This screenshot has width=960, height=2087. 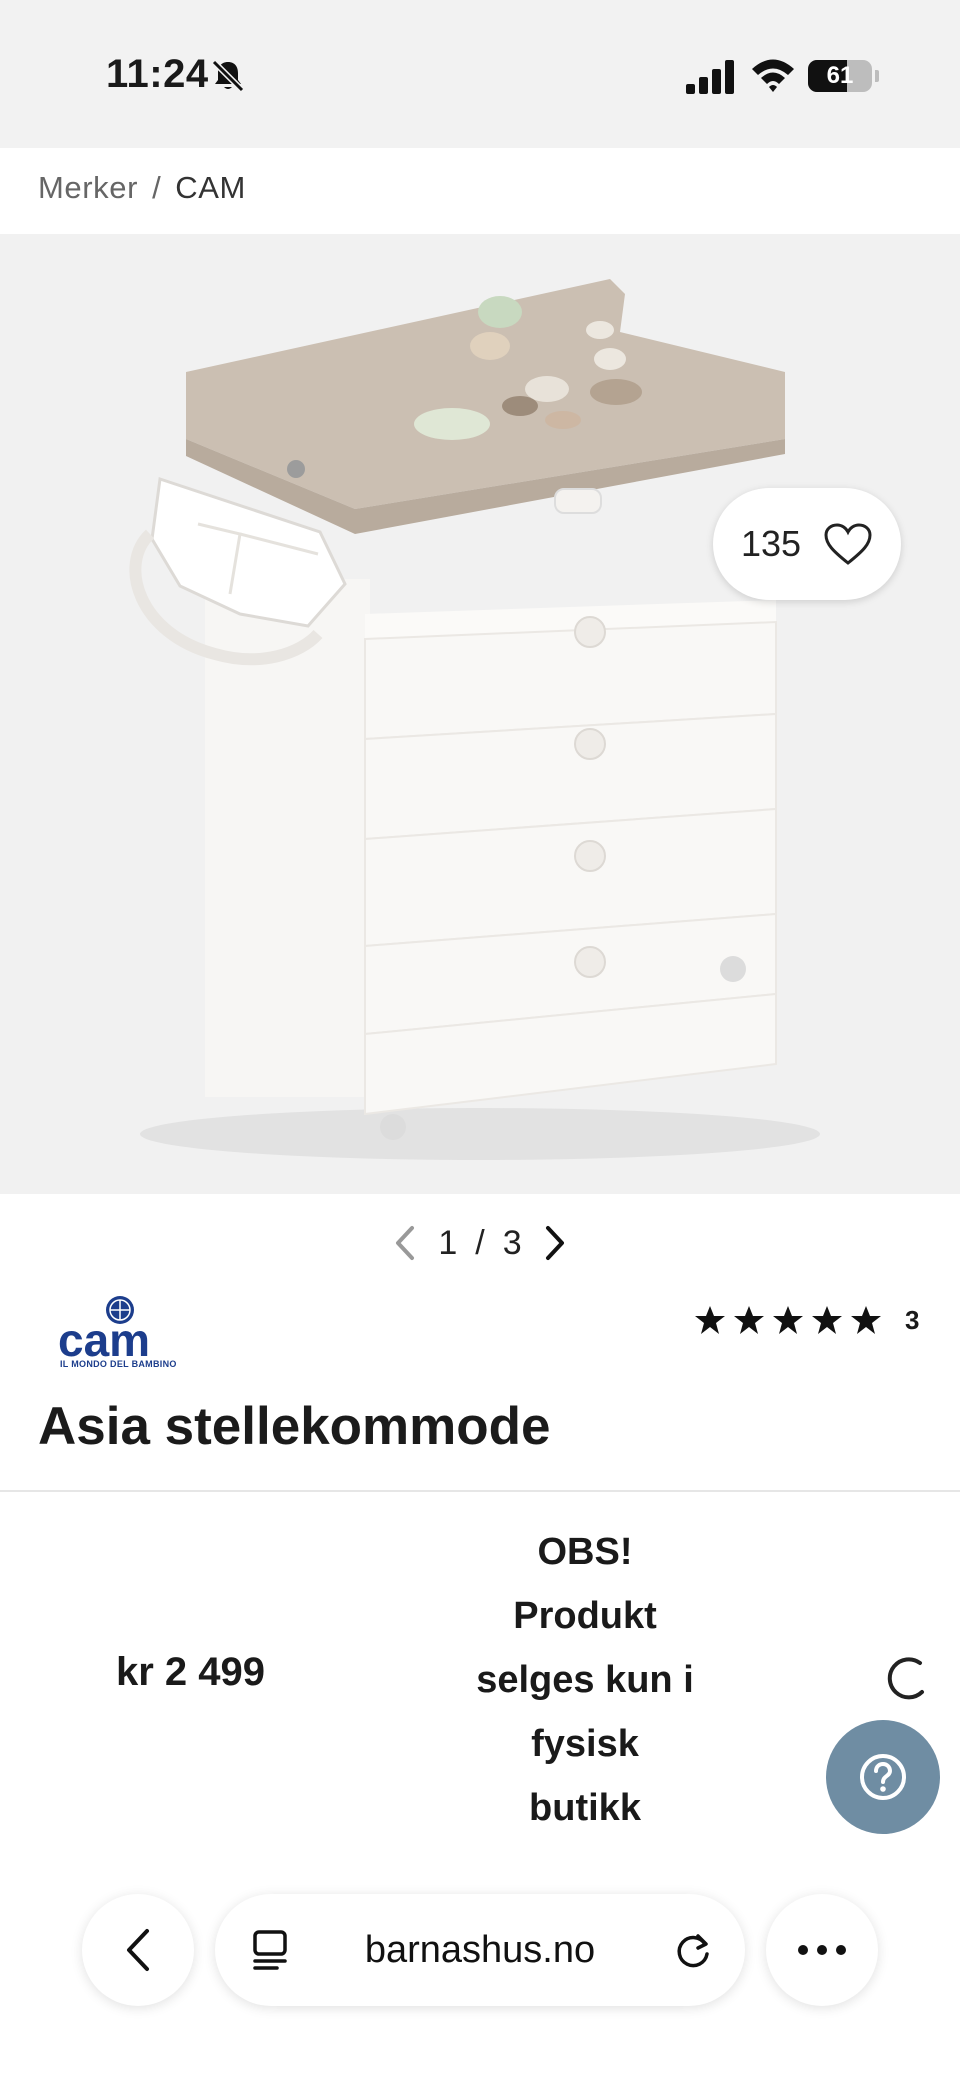 What do you see at coordinates (806, 1320) in the screenshot?
I see `product-rating: 3` at bounding box center [806, 1320].